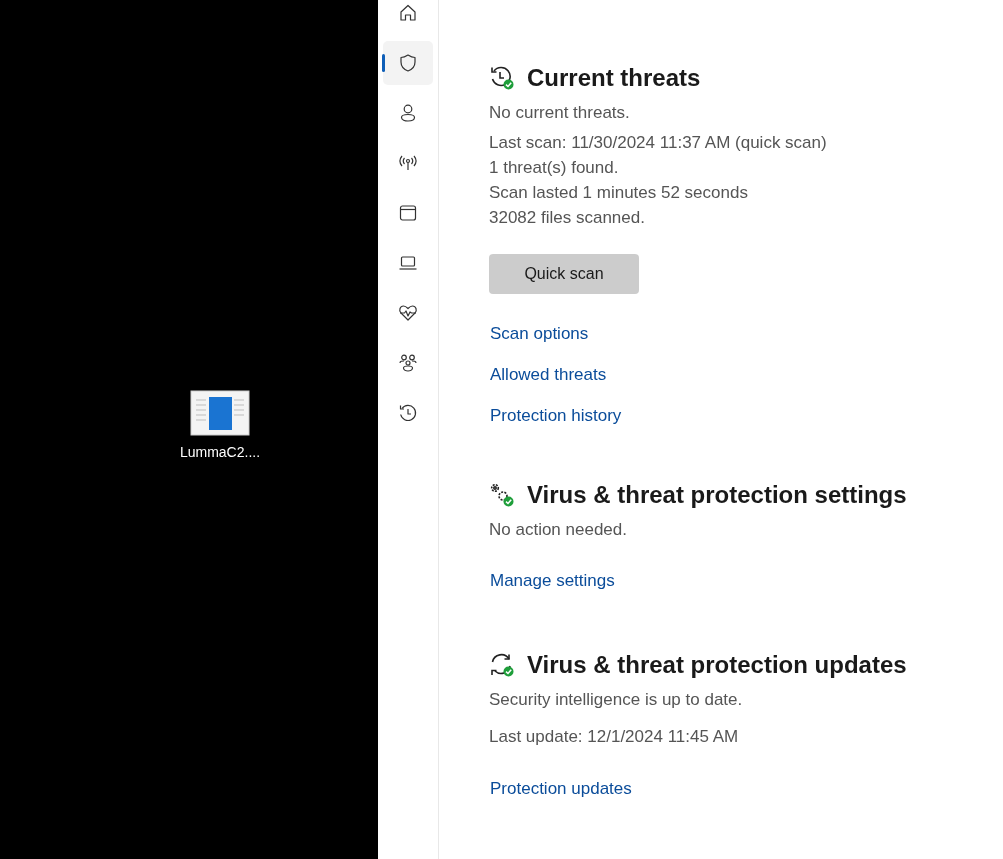 The width and height of the screenshot is (1003, 859). What do you see at coordinates (558, 530) in the screenshot?
I see `status-text: No action needed.` at bounding box center [558, 530].